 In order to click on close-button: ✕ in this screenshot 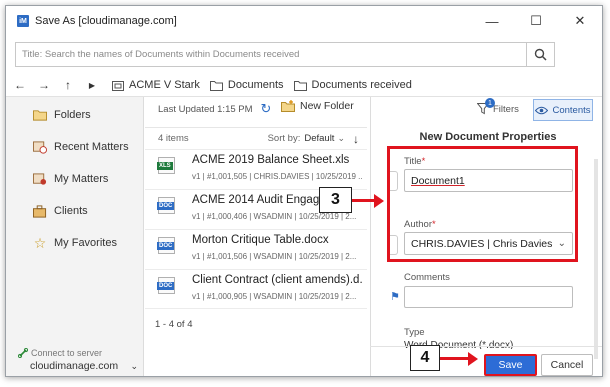, I will do `click(580, 21)`.